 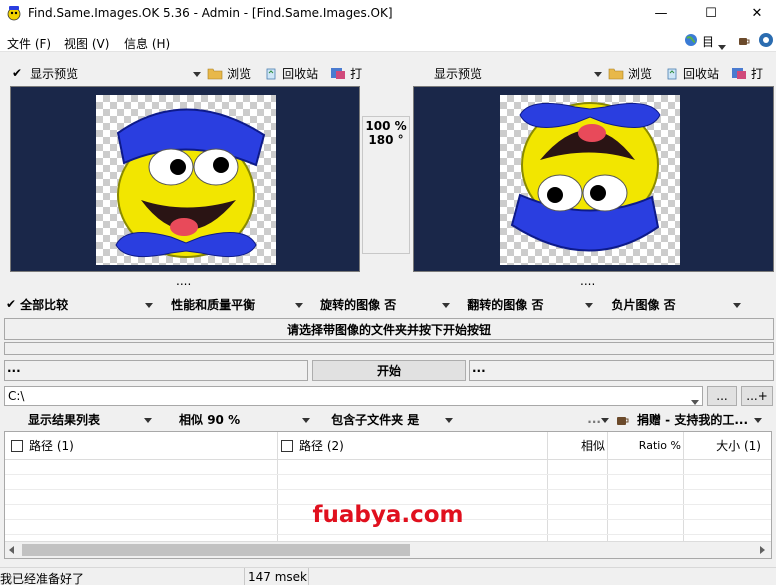 I want to click on negative-dropdown-icon, so click(x=736, y=304).